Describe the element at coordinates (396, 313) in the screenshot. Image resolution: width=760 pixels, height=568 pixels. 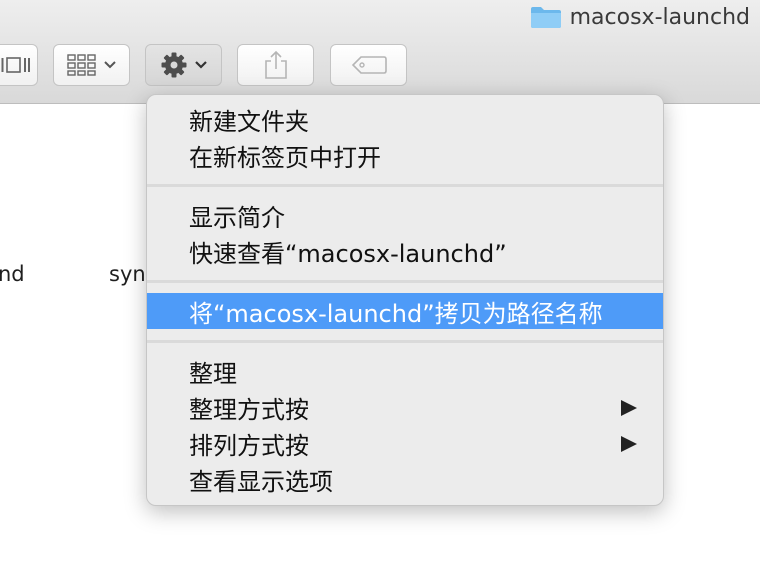
I see `menu-item-label: 将“macosx-launchd”拷贝为路径名称` at that location.